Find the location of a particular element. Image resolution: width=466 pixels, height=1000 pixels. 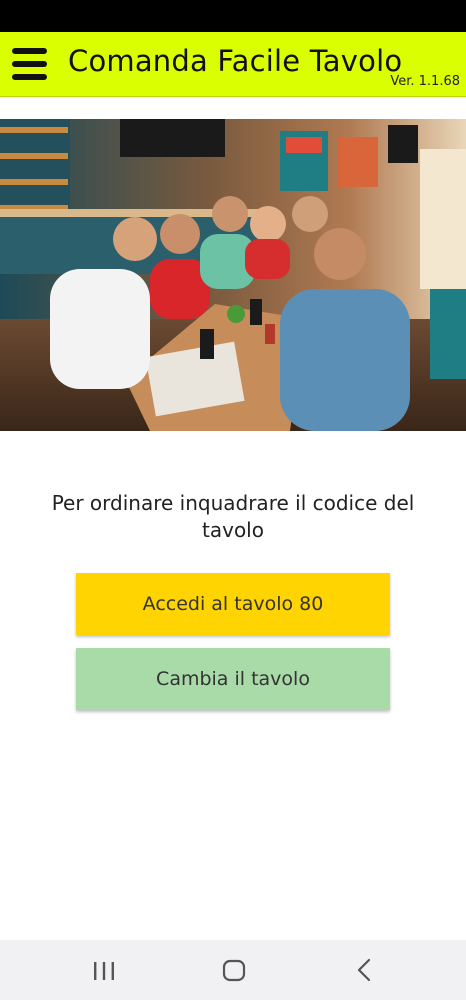

hamburger-menu-icon is located at coordinates (30, 64).